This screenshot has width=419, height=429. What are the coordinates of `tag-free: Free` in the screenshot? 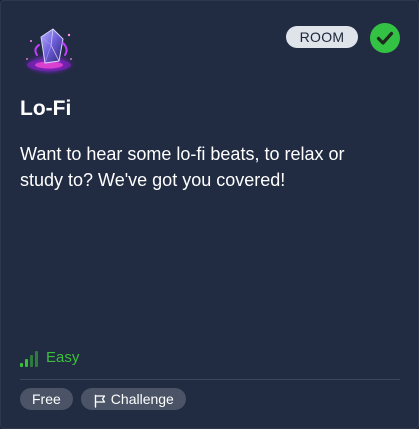 It's located at (46, 399).